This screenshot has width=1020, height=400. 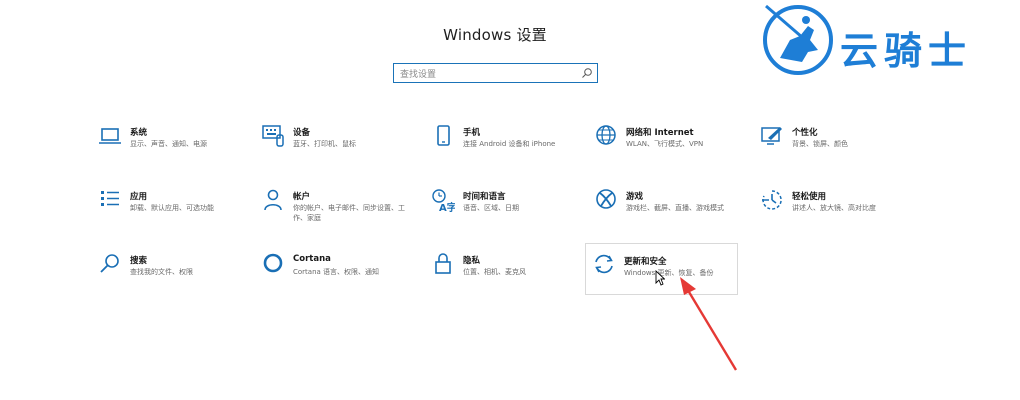 I want to click on tile-desc: 卸载、默认应用、可选功能, so click(x=172, y=208).